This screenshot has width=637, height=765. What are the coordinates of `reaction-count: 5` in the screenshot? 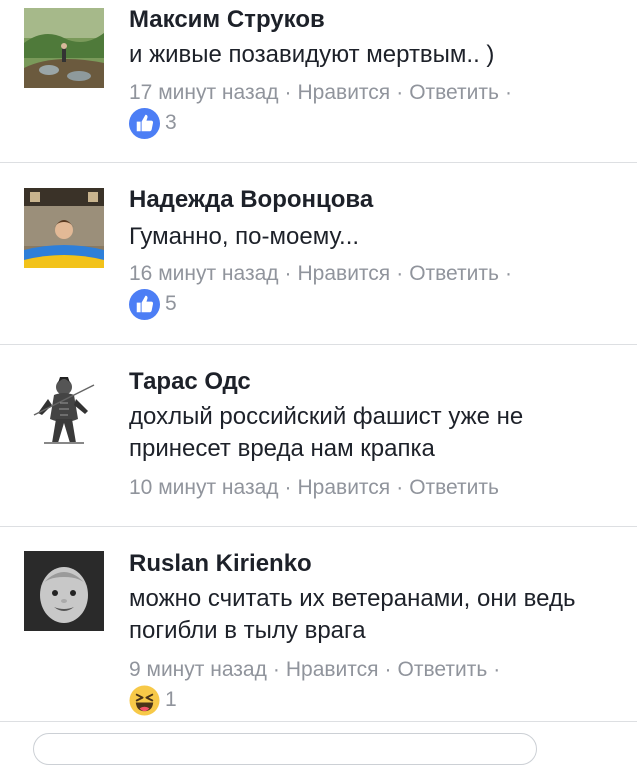 It's located at (171, 303).